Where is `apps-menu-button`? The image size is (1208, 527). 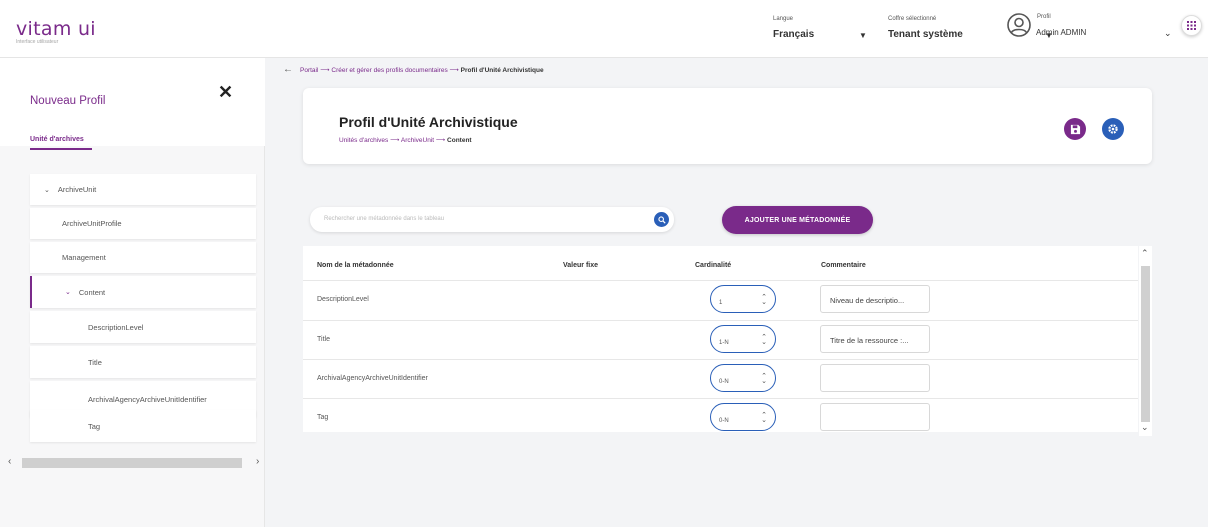 apps-menu-button is located at coordinates (1191, 25).